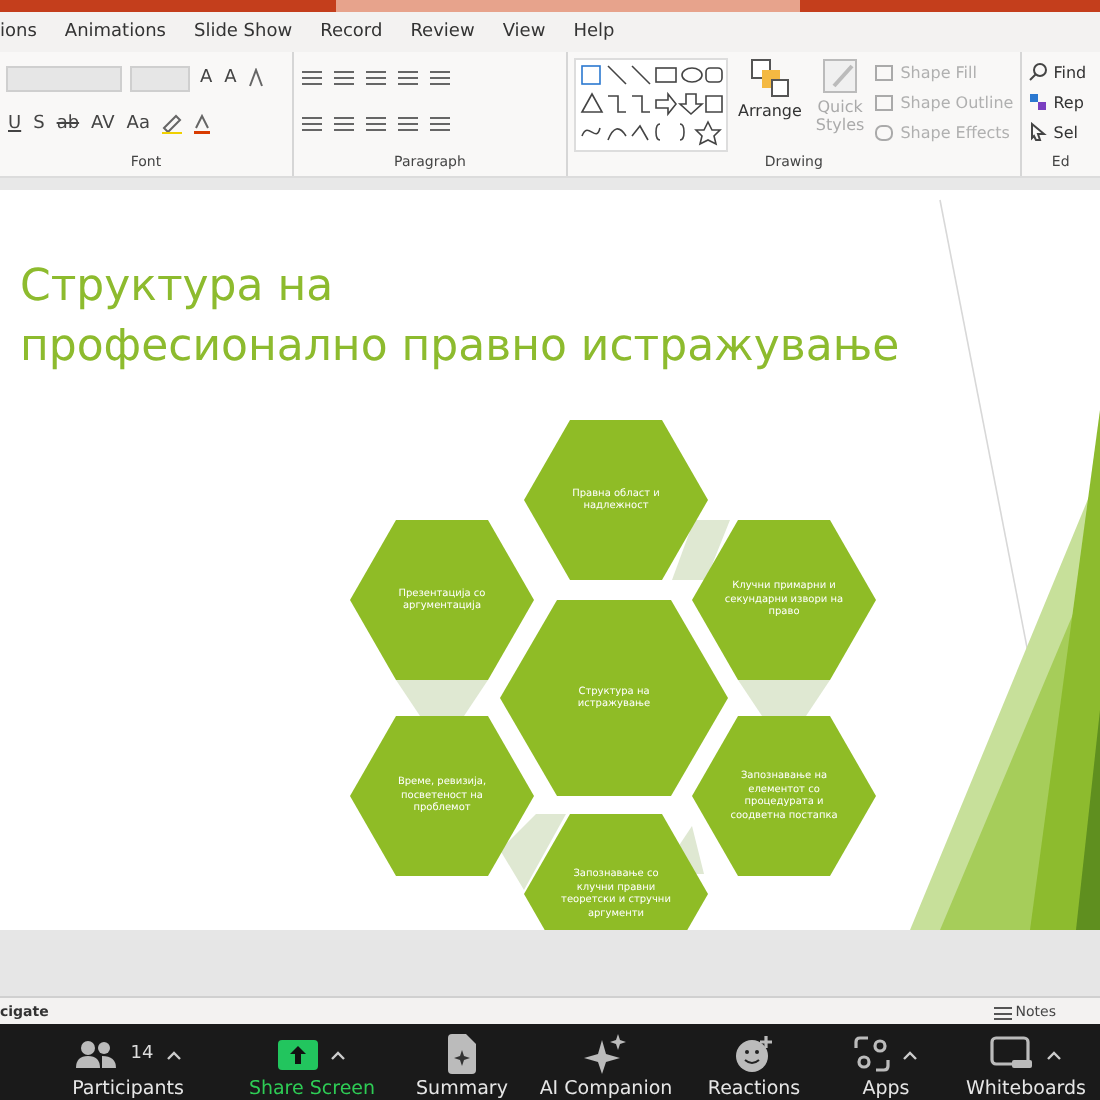 Image resolution: width=1100 pixels, height=1100 pixels. What do you see at coordinates (64, 78) in the screenshot?
I see `font-name-field` at bounding box center [64, 78].